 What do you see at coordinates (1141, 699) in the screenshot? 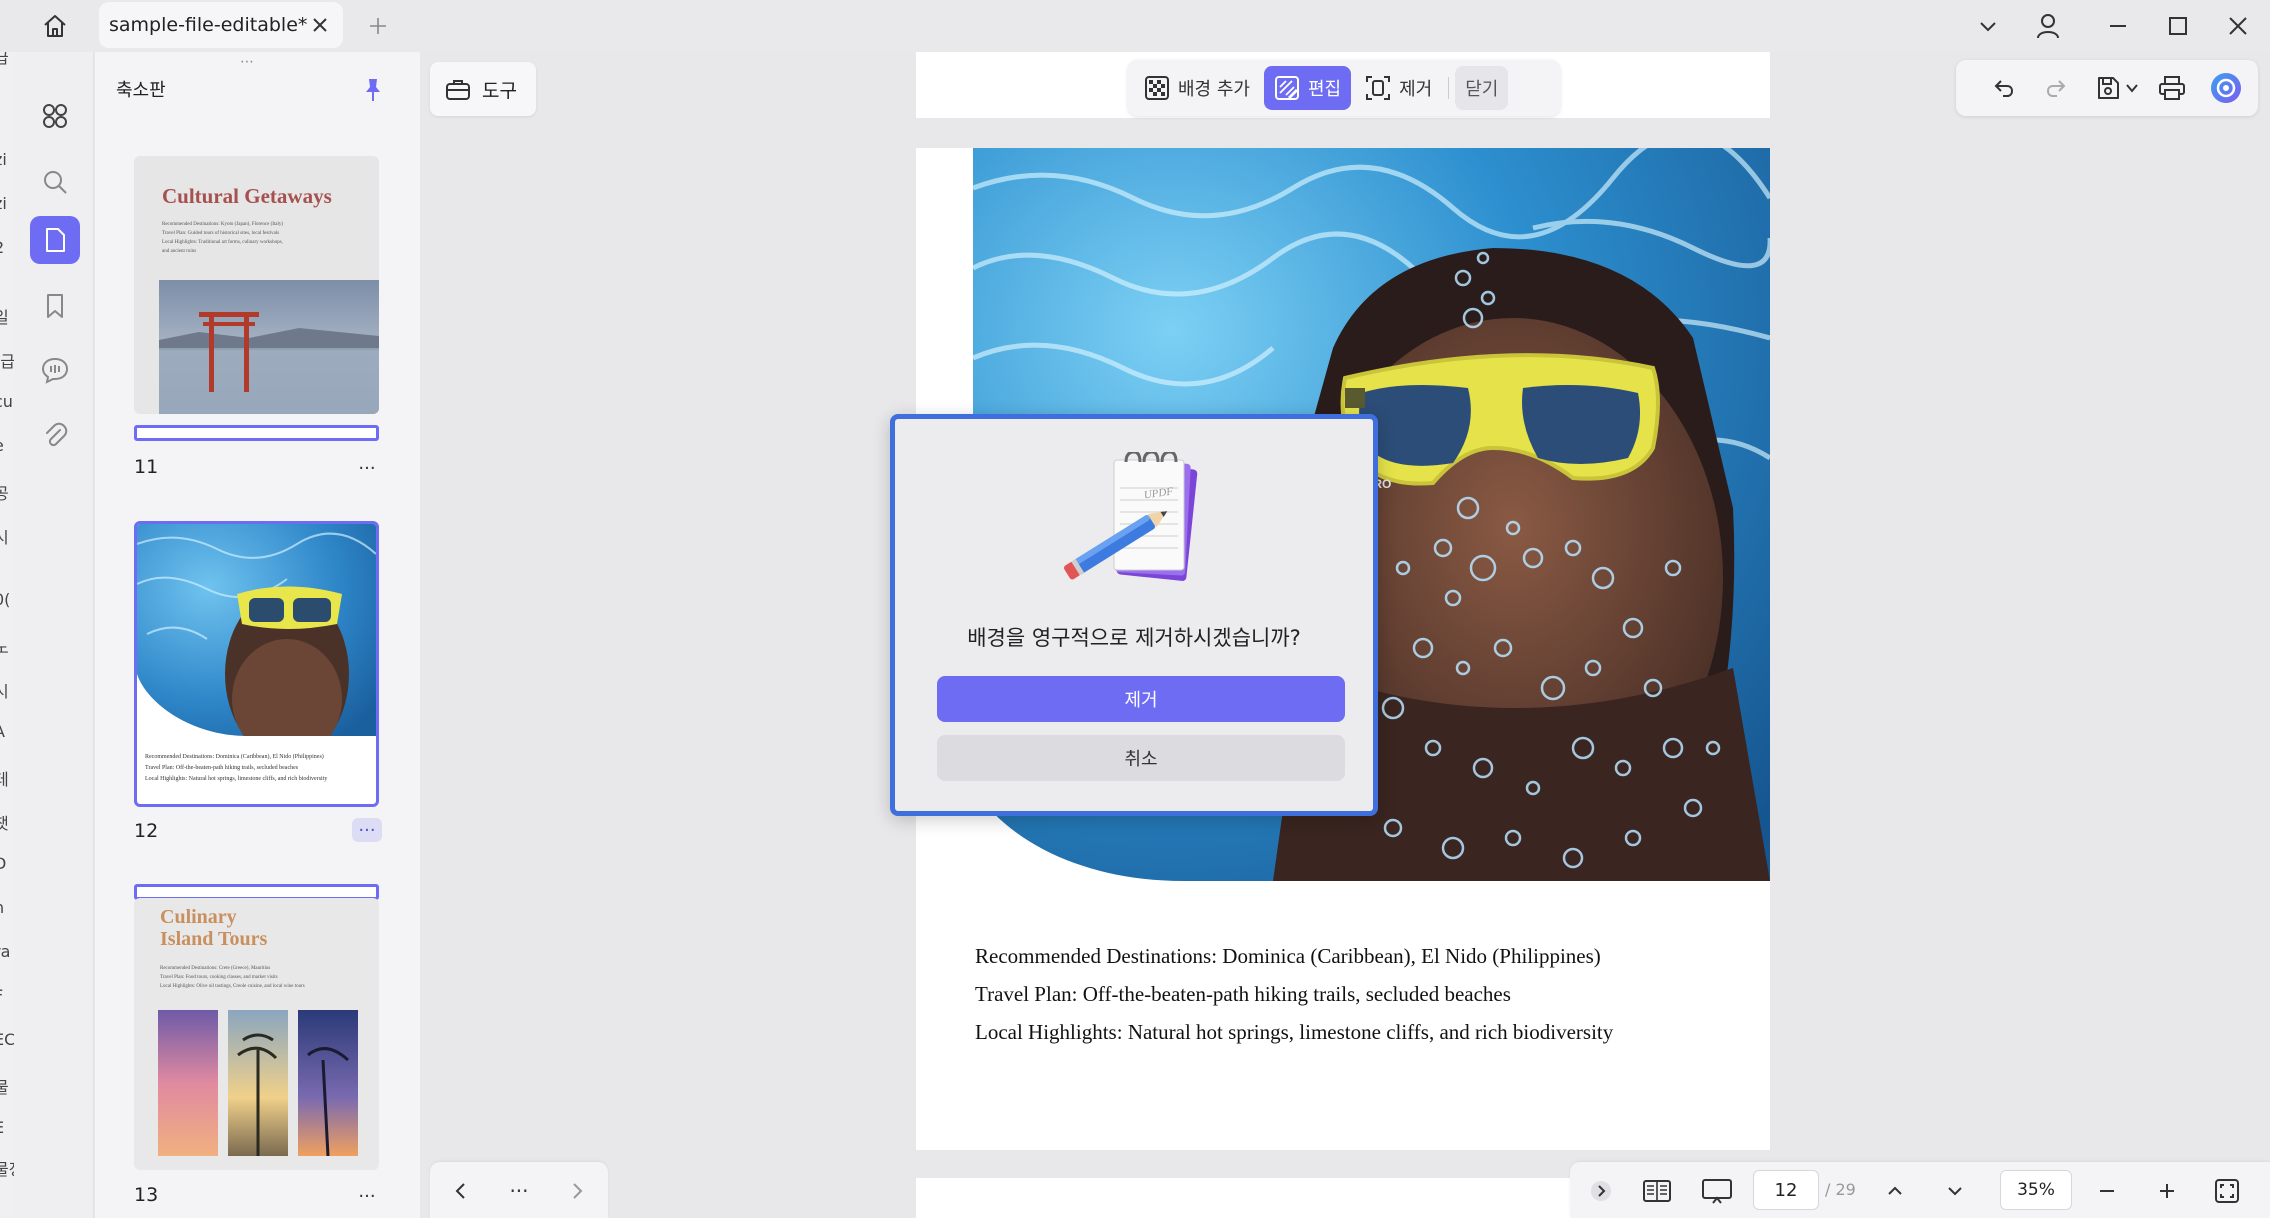
I see `confirm-remove-button: 제거` at bounding box center [1141, 699].